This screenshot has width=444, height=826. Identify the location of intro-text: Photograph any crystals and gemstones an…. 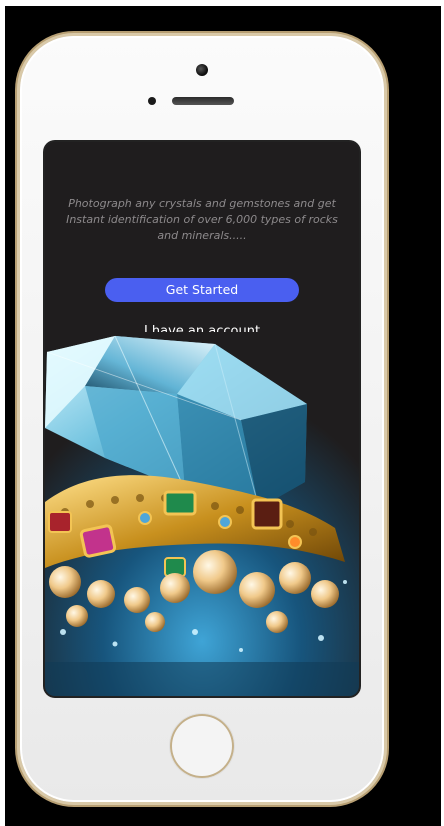
(202, 219).